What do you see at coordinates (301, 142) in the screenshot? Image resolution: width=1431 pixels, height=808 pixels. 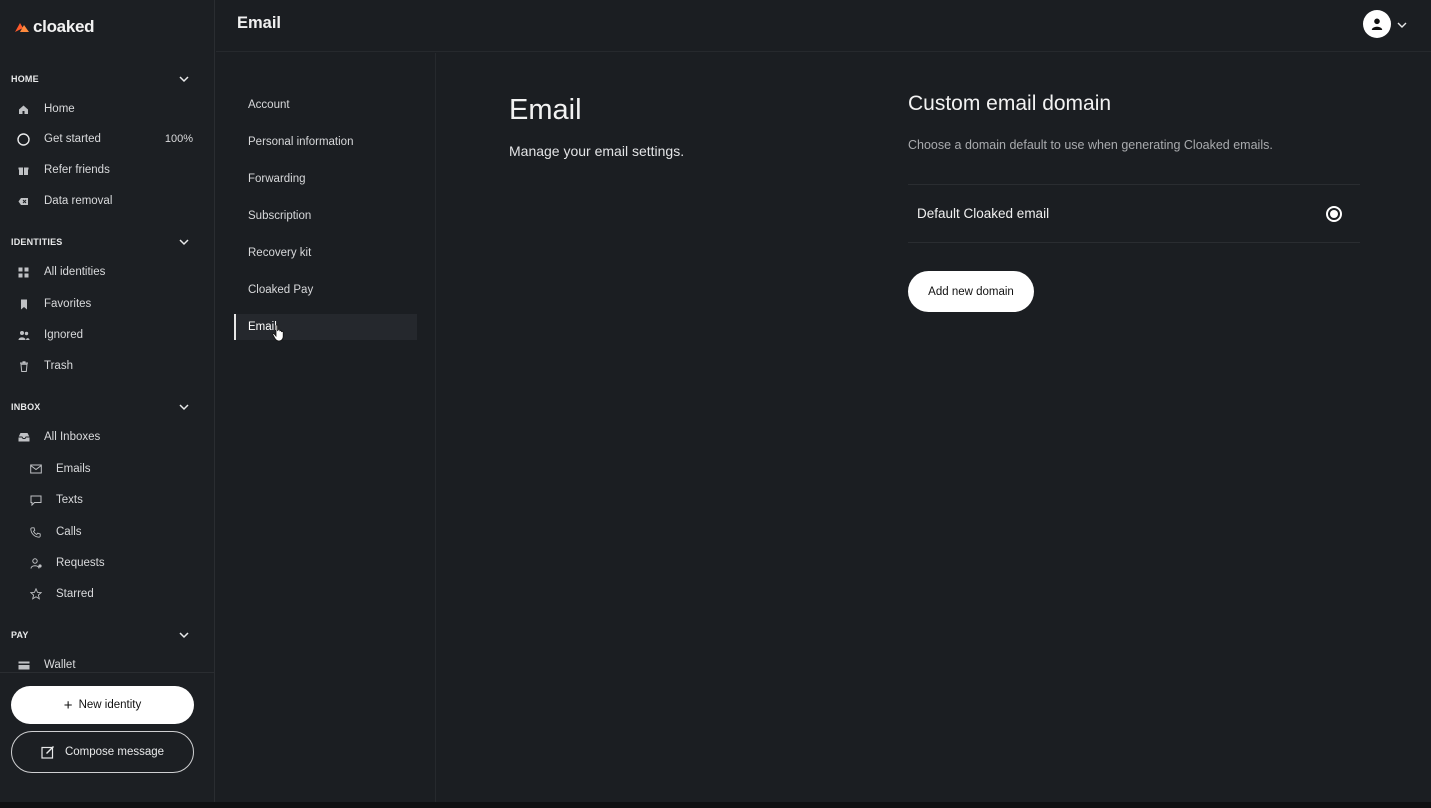 I see `settings-nav-label: Personal information` at bounding box center [301, 142].